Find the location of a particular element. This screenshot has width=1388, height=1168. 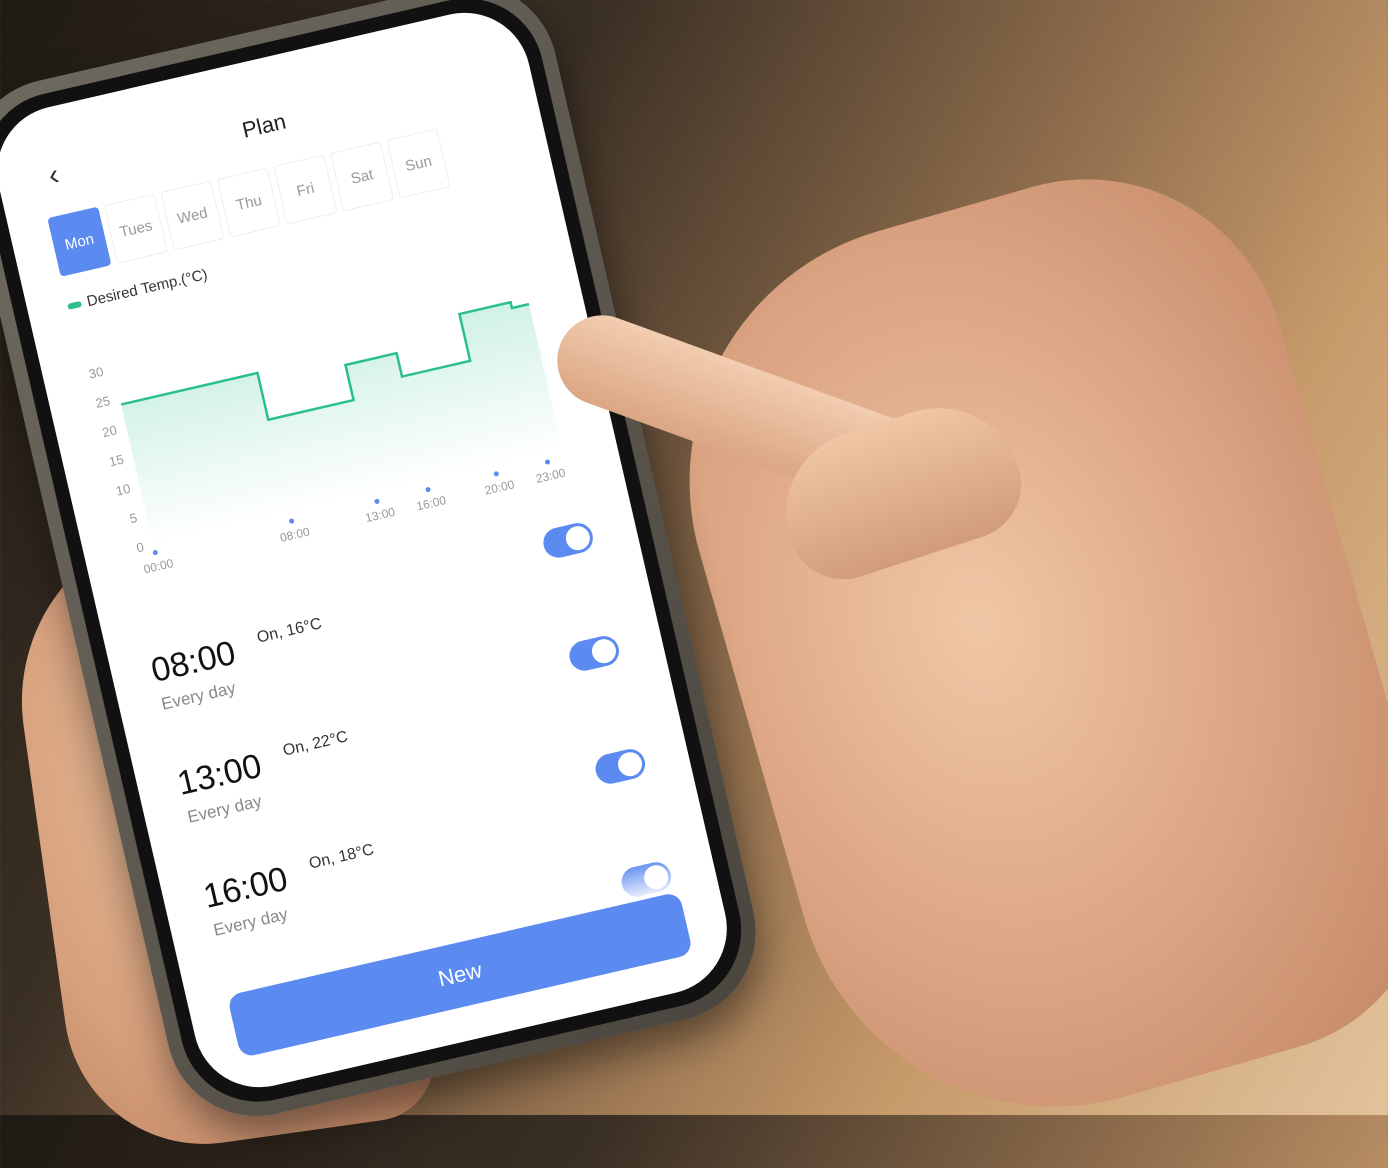

y-tick-label: 15 is located at coordinates (116, 461).